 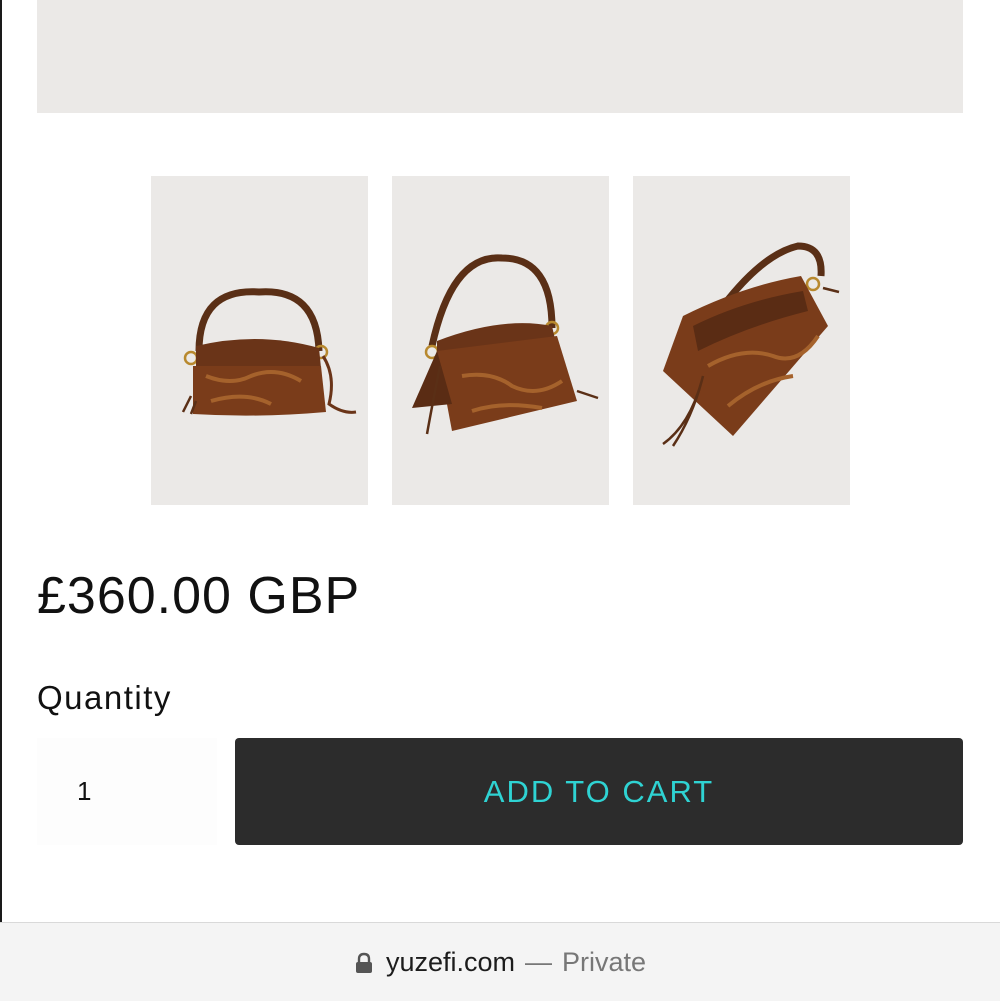 What do you see at coordinates (505, 344) in the screenshot?
I see `bag-angled-image` at bounding box center [505, 344].